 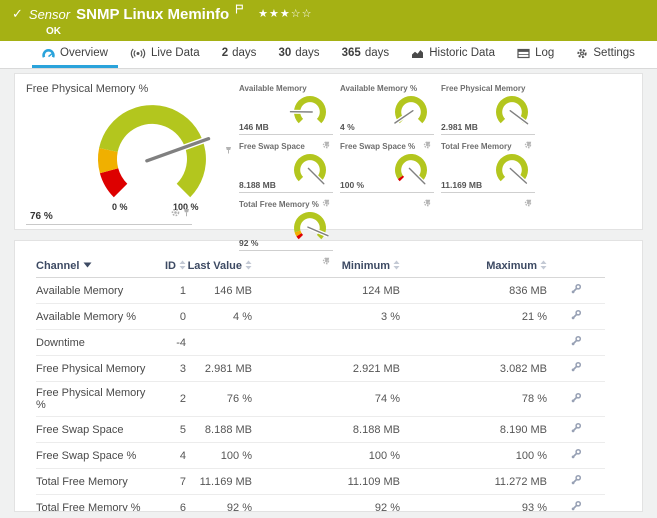 What do you see at coordinates (96, 342) in the screenshot?
I see `cell-channel: Downtime` at bounding box center [96, 342].